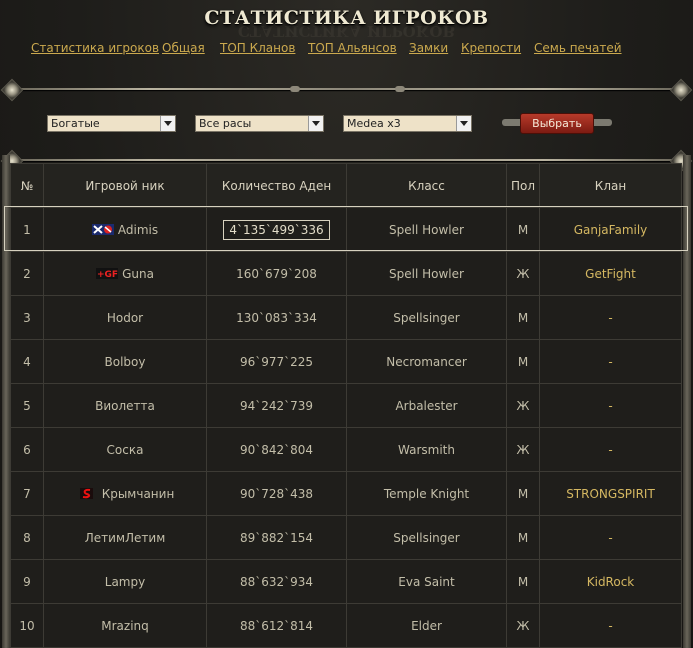 Image resolution: width=693 pixels, height=648 pixels. Describe the element at coordinates (523, 185) in the screenshot. I see `column-header-gender: Пол` at that location.